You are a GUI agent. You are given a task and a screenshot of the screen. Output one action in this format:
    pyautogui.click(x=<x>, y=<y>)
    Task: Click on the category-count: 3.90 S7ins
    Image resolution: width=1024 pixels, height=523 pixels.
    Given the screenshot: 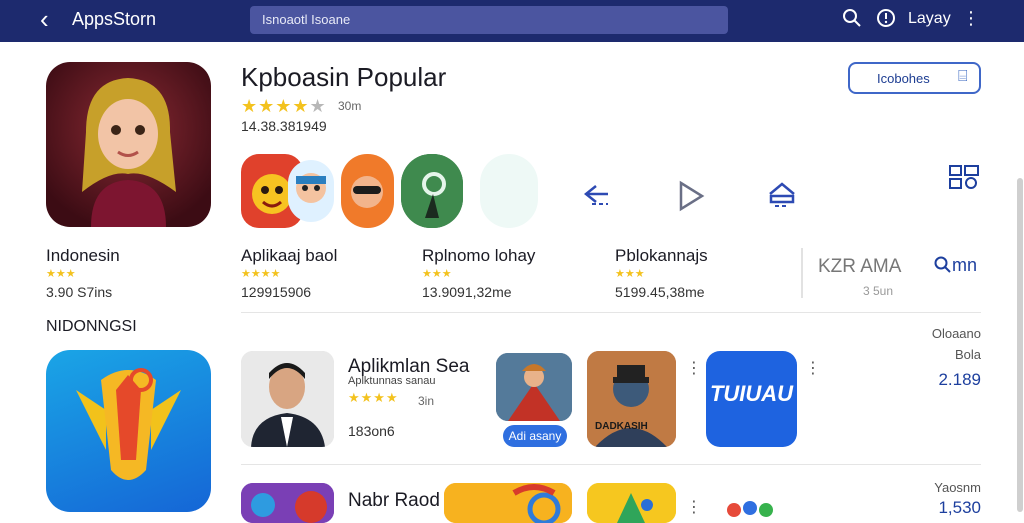 What is the action you would take?
    pyautogui.click(x=79, y=292)
    